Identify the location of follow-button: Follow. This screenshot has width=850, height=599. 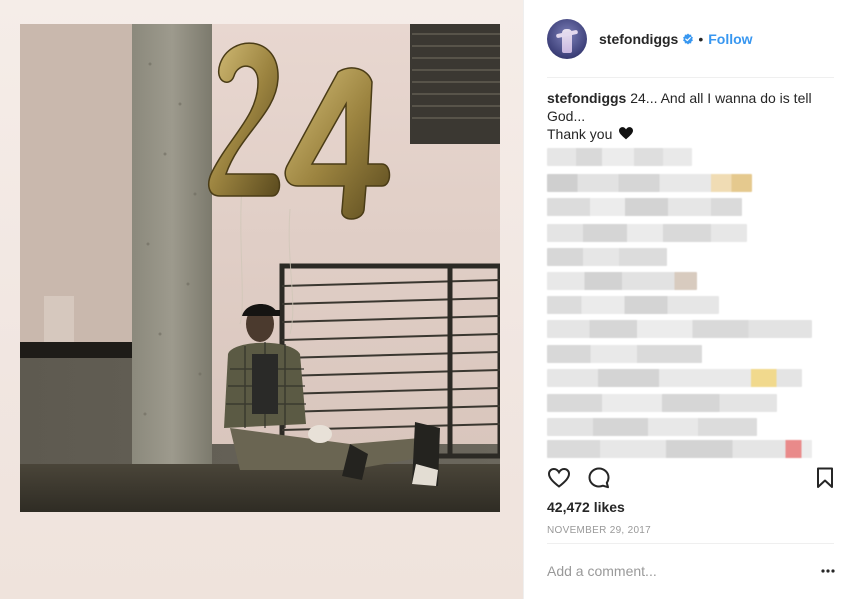
(730, 39).